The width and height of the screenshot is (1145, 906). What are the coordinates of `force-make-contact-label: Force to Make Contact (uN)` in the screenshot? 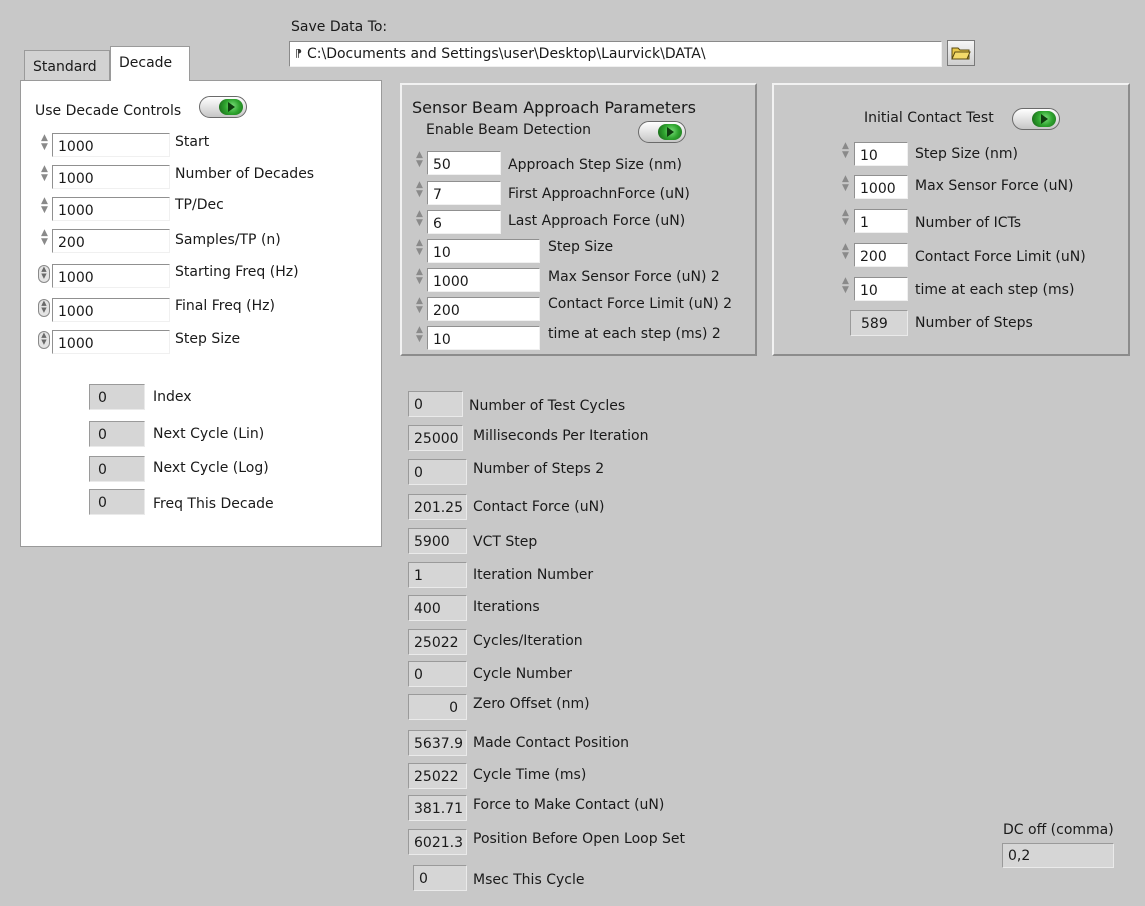 It's located at (569, 805).